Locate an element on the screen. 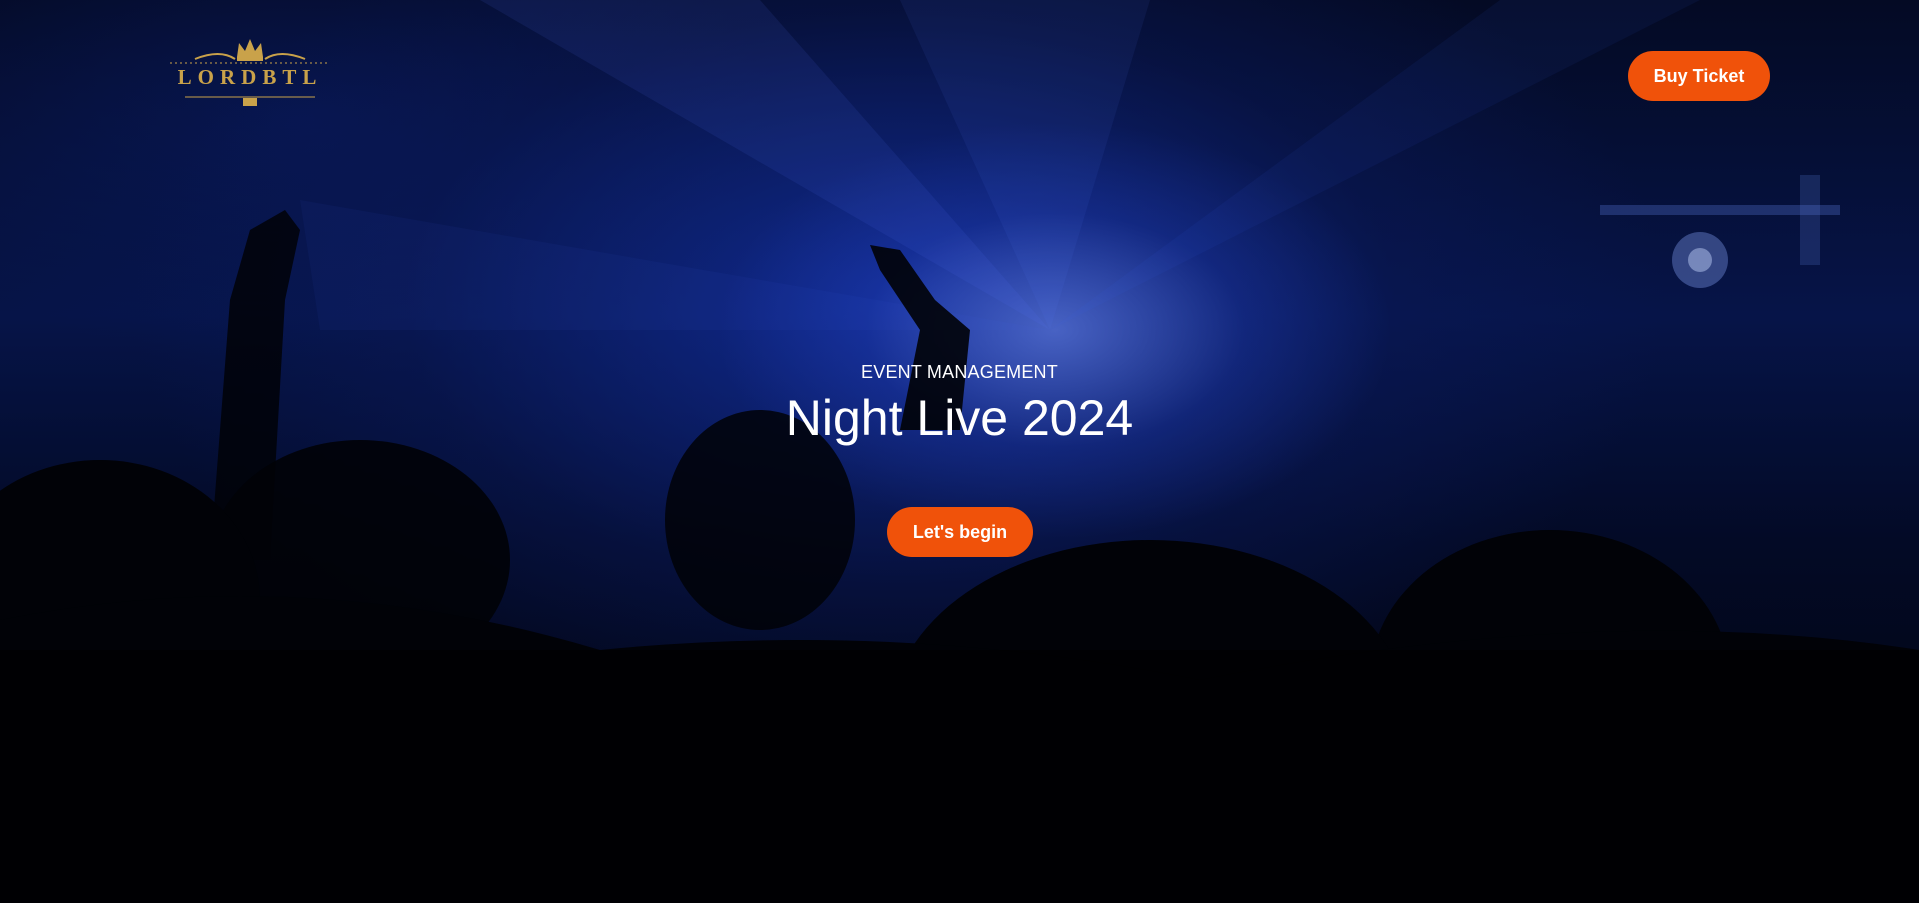 The height and width of the screenshot is (903, 1919). hero-content: EVENT MANAGEMENT Night Live 2024 is located at coordinates (959, 404).